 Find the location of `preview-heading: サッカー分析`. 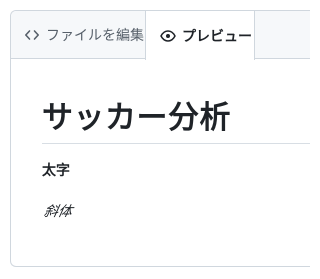

preview-heading: サッカー分析 is located at coordinates (136, 118).